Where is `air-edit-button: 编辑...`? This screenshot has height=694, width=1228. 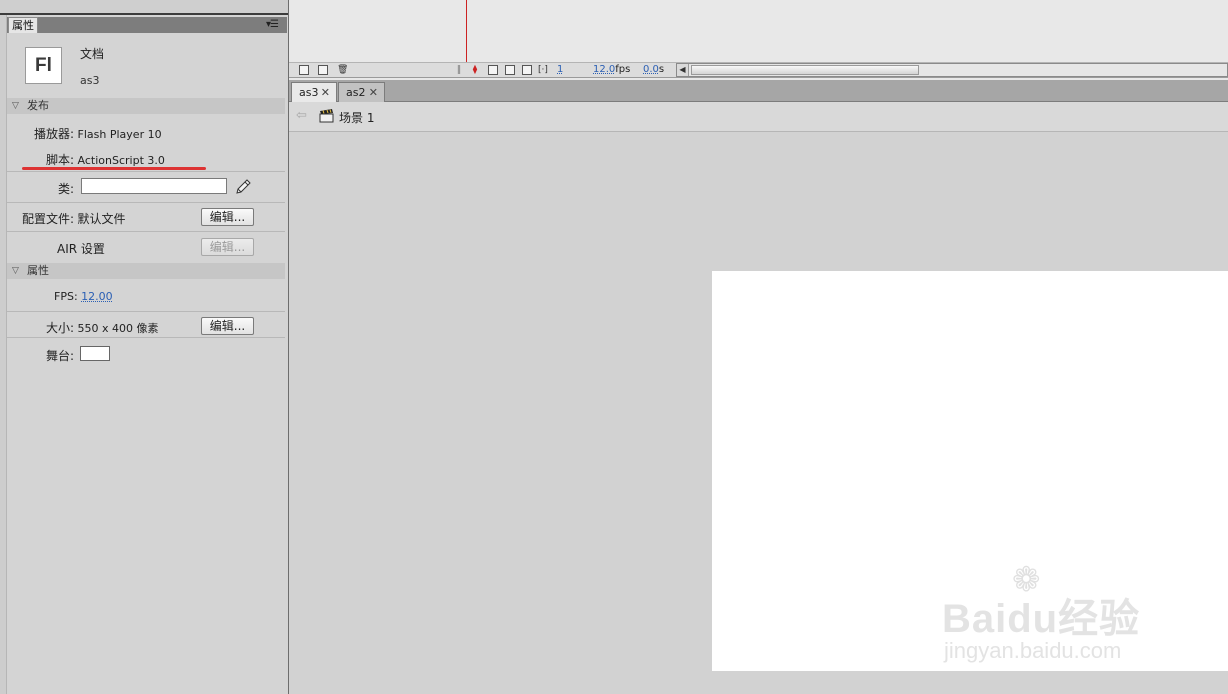
air-edit-button: 编辑... is located at coordinates (227, 247).